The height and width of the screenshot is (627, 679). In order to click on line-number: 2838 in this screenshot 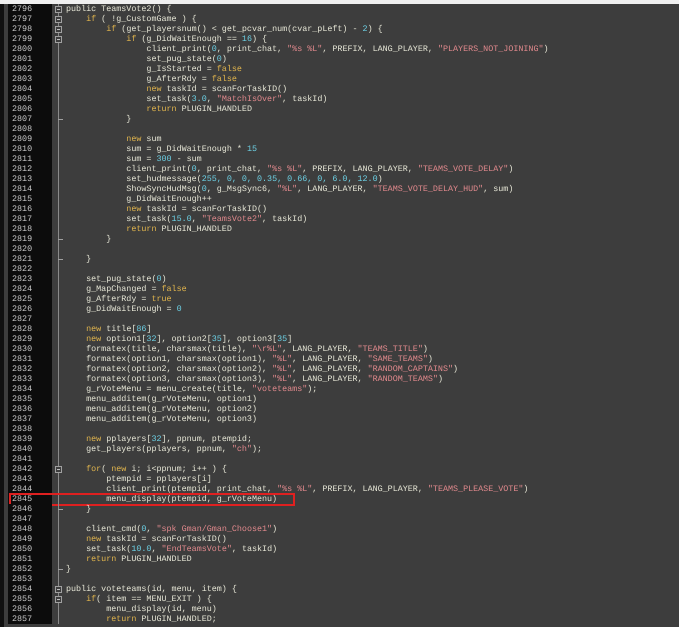, I will do `click(30, 429)`.